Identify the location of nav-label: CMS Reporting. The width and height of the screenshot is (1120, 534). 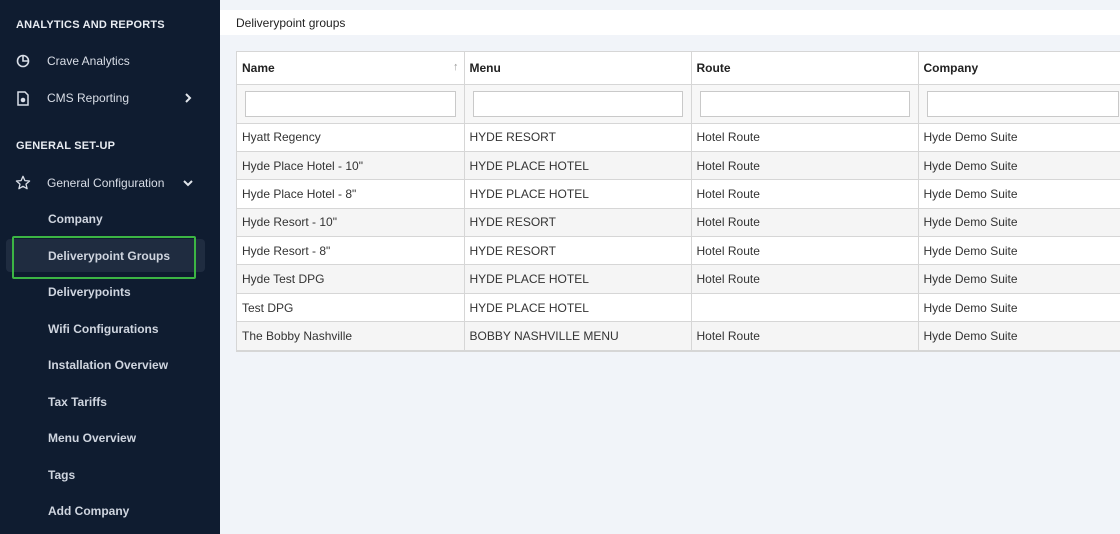
(88, 98).